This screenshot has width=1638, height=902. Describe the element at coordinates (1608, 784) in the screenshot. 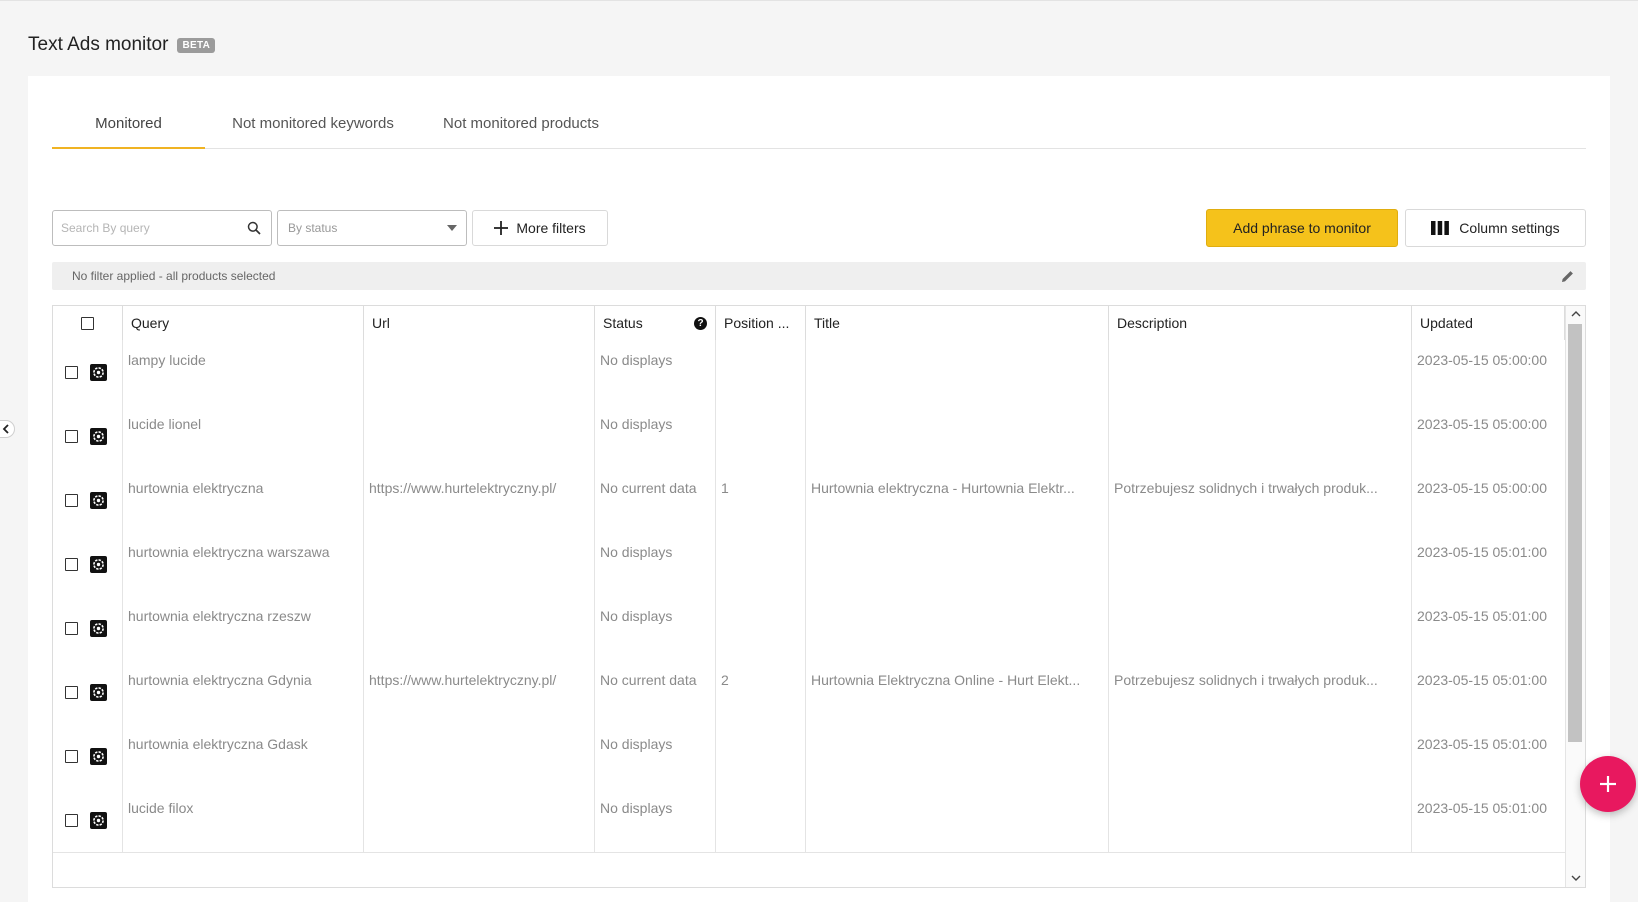

I see `fab-add-button` at that location.